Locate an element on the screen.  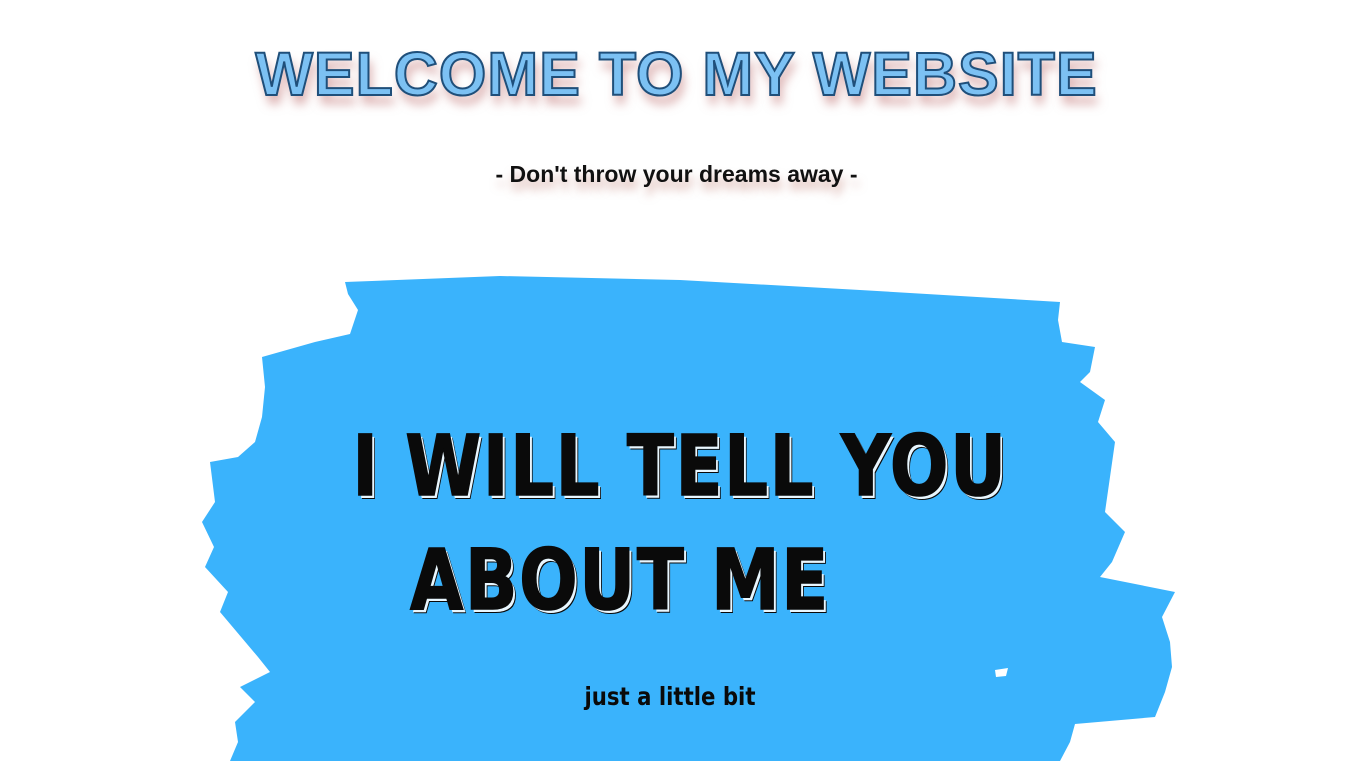
hero-heading-line-1: I WILL TELL YOU is located at coordinates (680, 466).